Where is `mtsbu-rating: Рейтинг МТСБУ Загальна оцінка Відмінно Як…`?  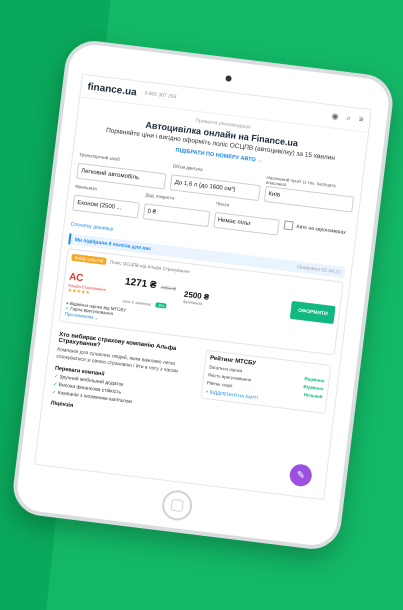
mtsbu-rating: Рейтинг МТСБУ Загальна оцінка Відмінно Як… is located at coordinates (266, 381).